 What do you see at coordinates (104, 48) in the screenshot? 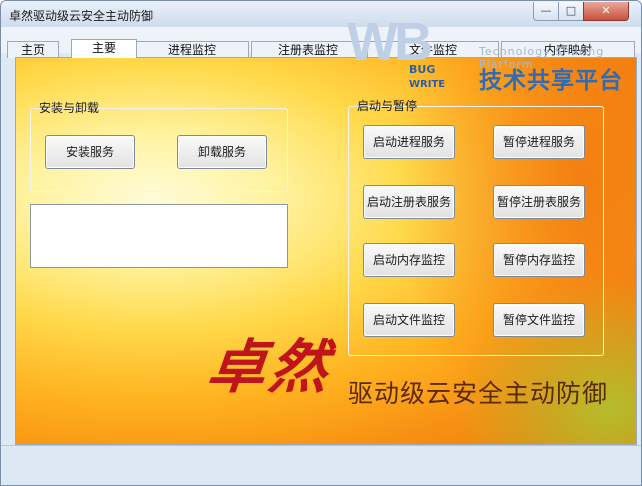
I see `tab-main: 主要` at bounding box center [104, 48].